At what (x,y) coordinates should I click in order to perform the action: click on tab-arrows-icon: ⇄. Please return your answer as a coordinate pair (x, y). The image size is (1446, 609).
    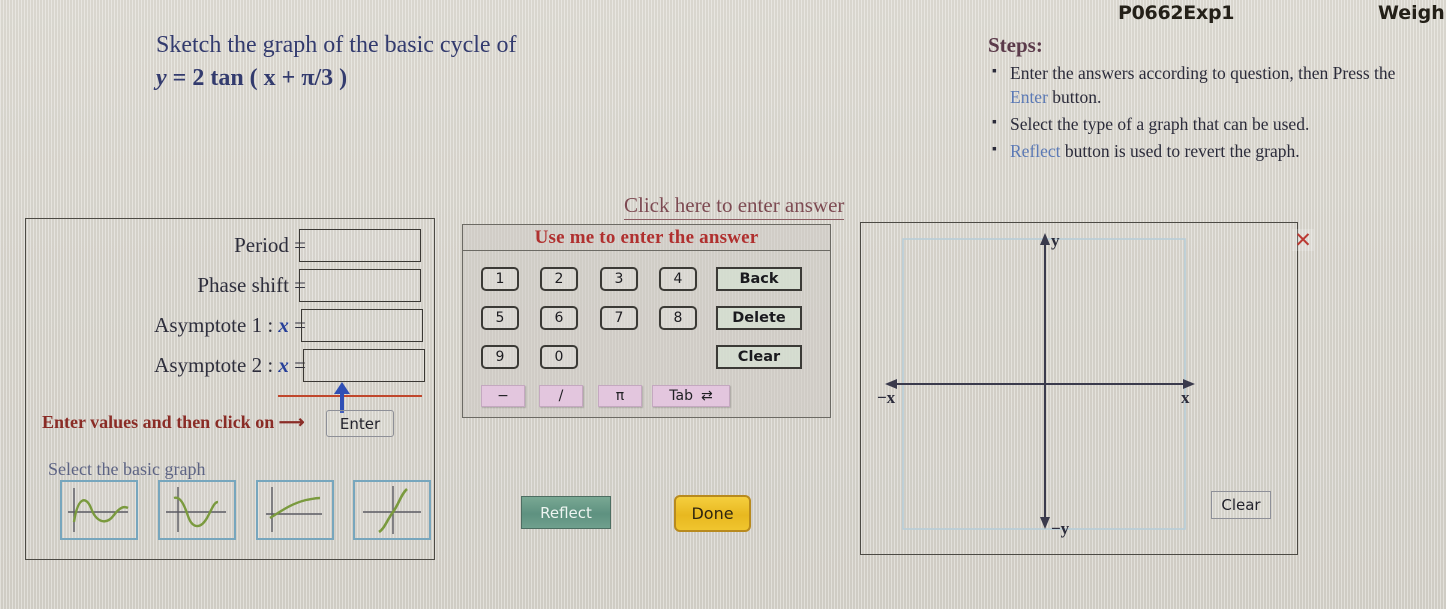
    Looking at the image, I should click on (706, 396).